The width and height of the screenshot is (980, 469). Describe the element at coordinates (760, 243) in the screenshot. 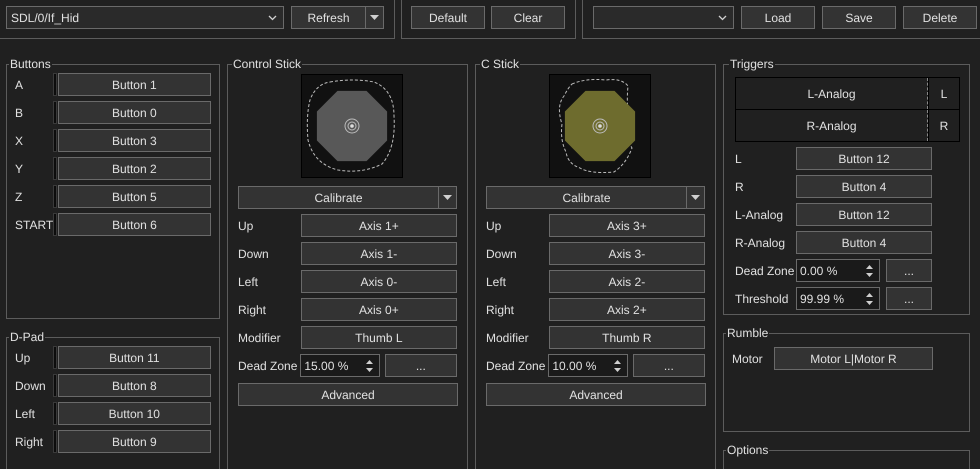

I see `input-label: R-Analog` at that location.